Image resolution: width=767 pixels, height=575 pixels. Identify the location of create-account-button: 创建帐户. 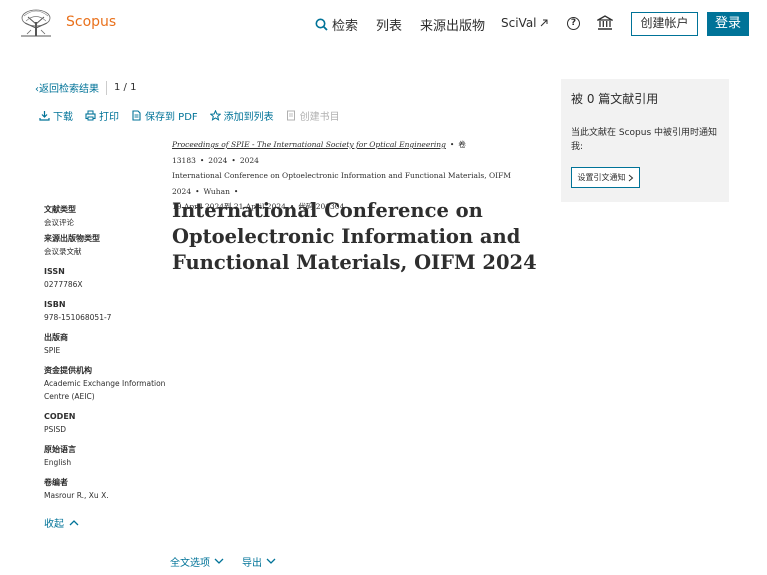
(664, 24).